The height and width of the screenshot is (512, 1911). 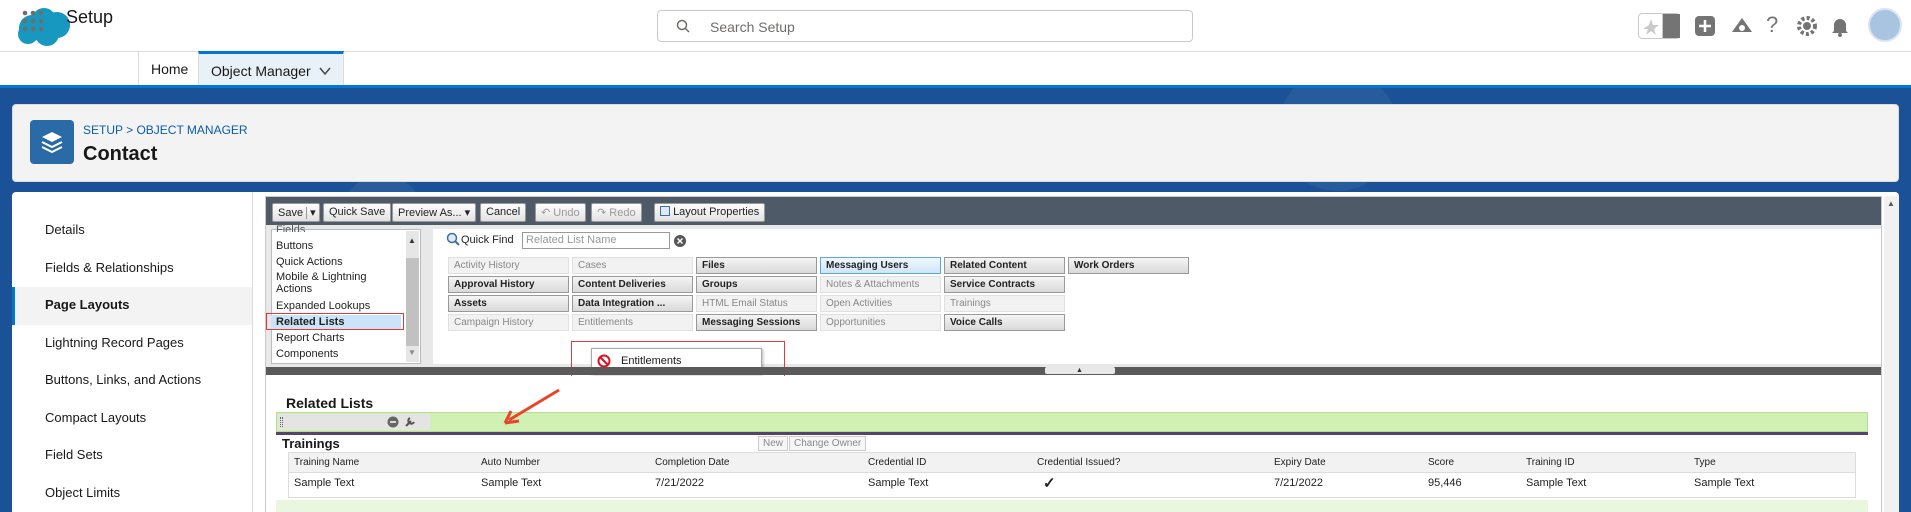 I want to click on palette-item-cases: Cases, so click(x=632, y=265).